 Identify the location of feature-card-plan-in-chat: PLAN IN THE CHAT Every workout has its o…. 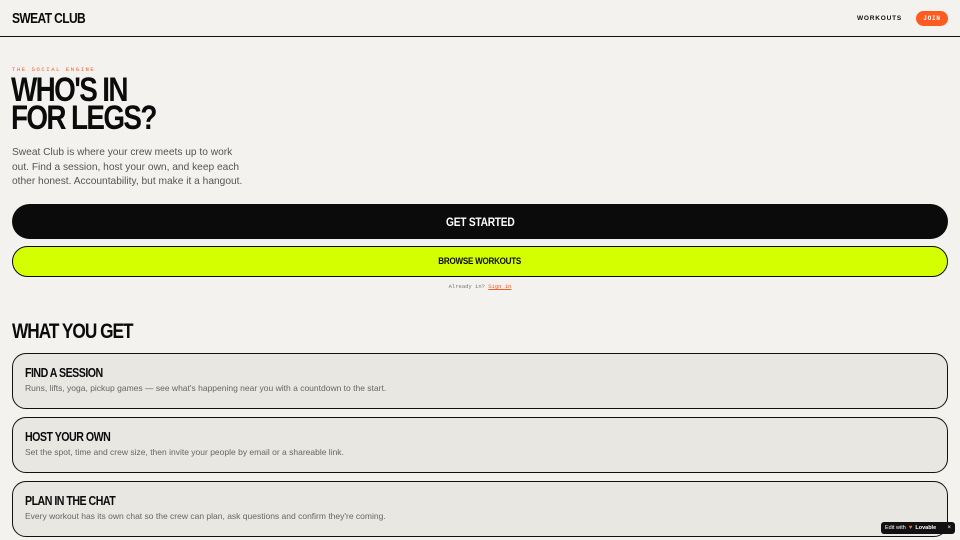
(480, 509).